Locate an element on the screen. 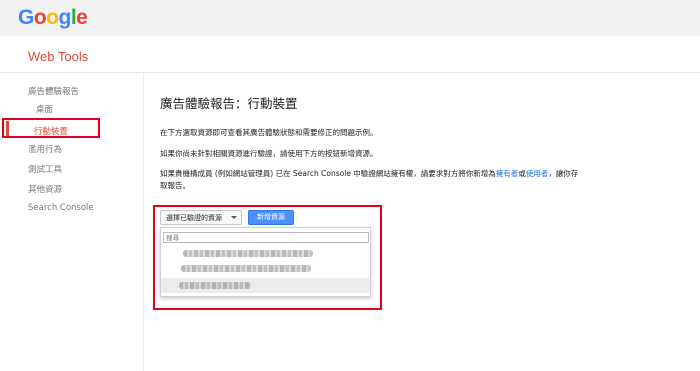  highlight-box-property-selector is located at coordinates (267, 257).